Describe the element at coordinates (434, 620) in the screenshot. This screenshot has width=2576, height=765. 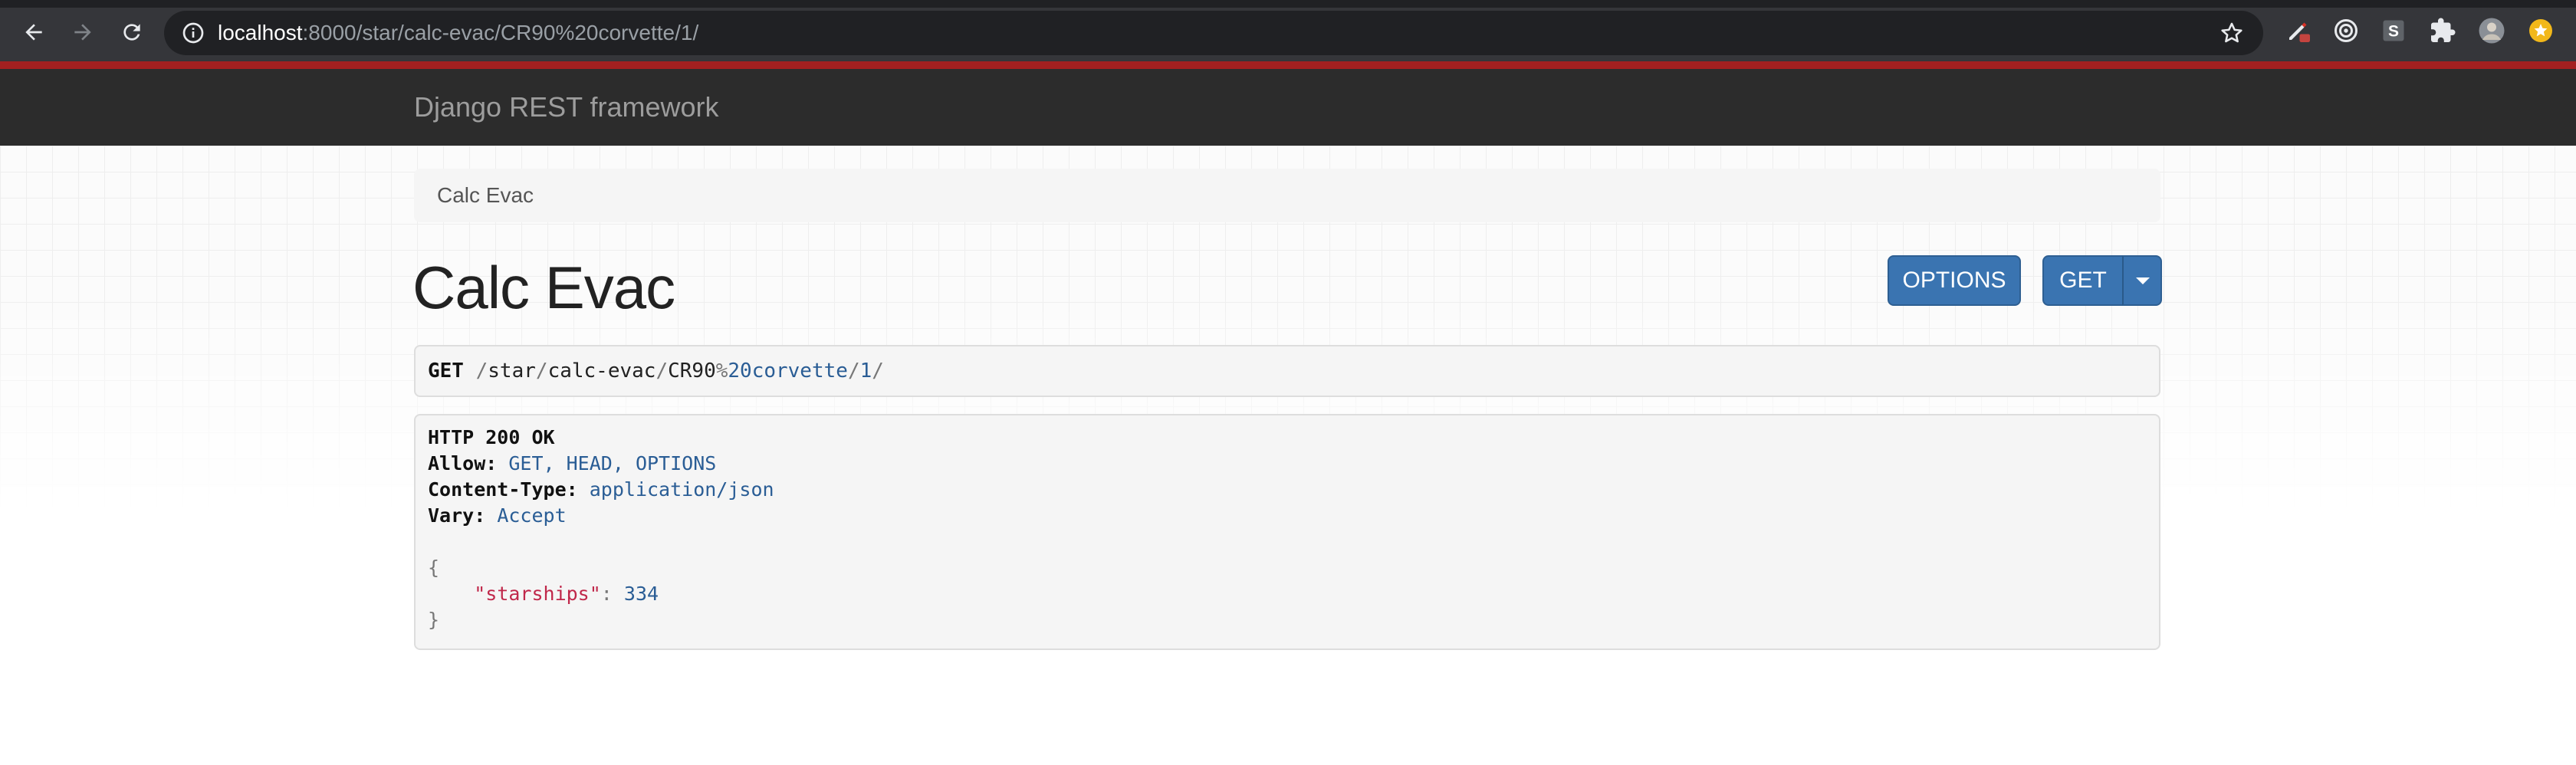
I see `json-close-brace: }` at that location.